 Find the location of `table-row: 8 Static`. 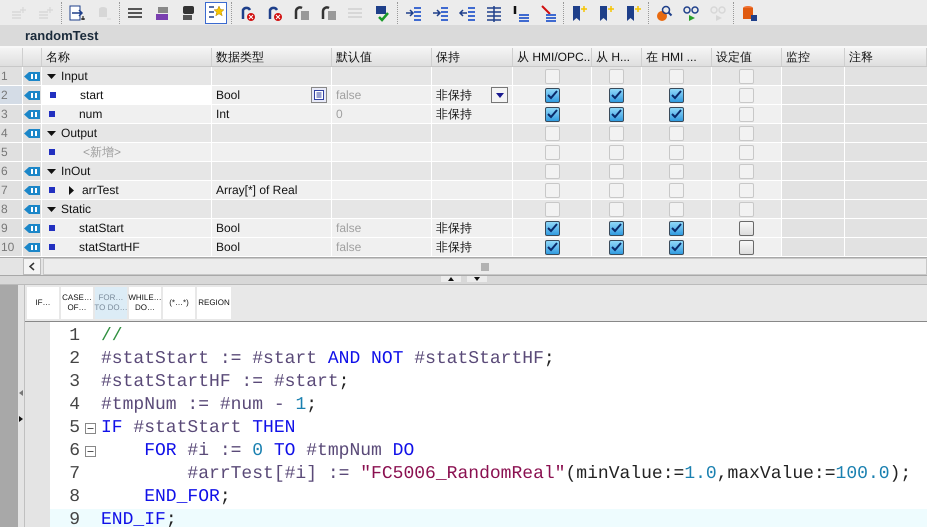

table-row: 8 Static is located at coordinates (463, 209).